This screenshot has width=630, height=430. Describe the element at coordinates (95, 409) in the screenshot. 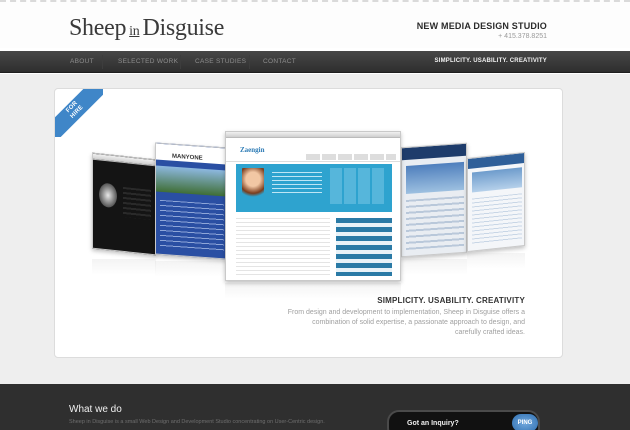

I see `what-we-do-heading: What we do` at that location.